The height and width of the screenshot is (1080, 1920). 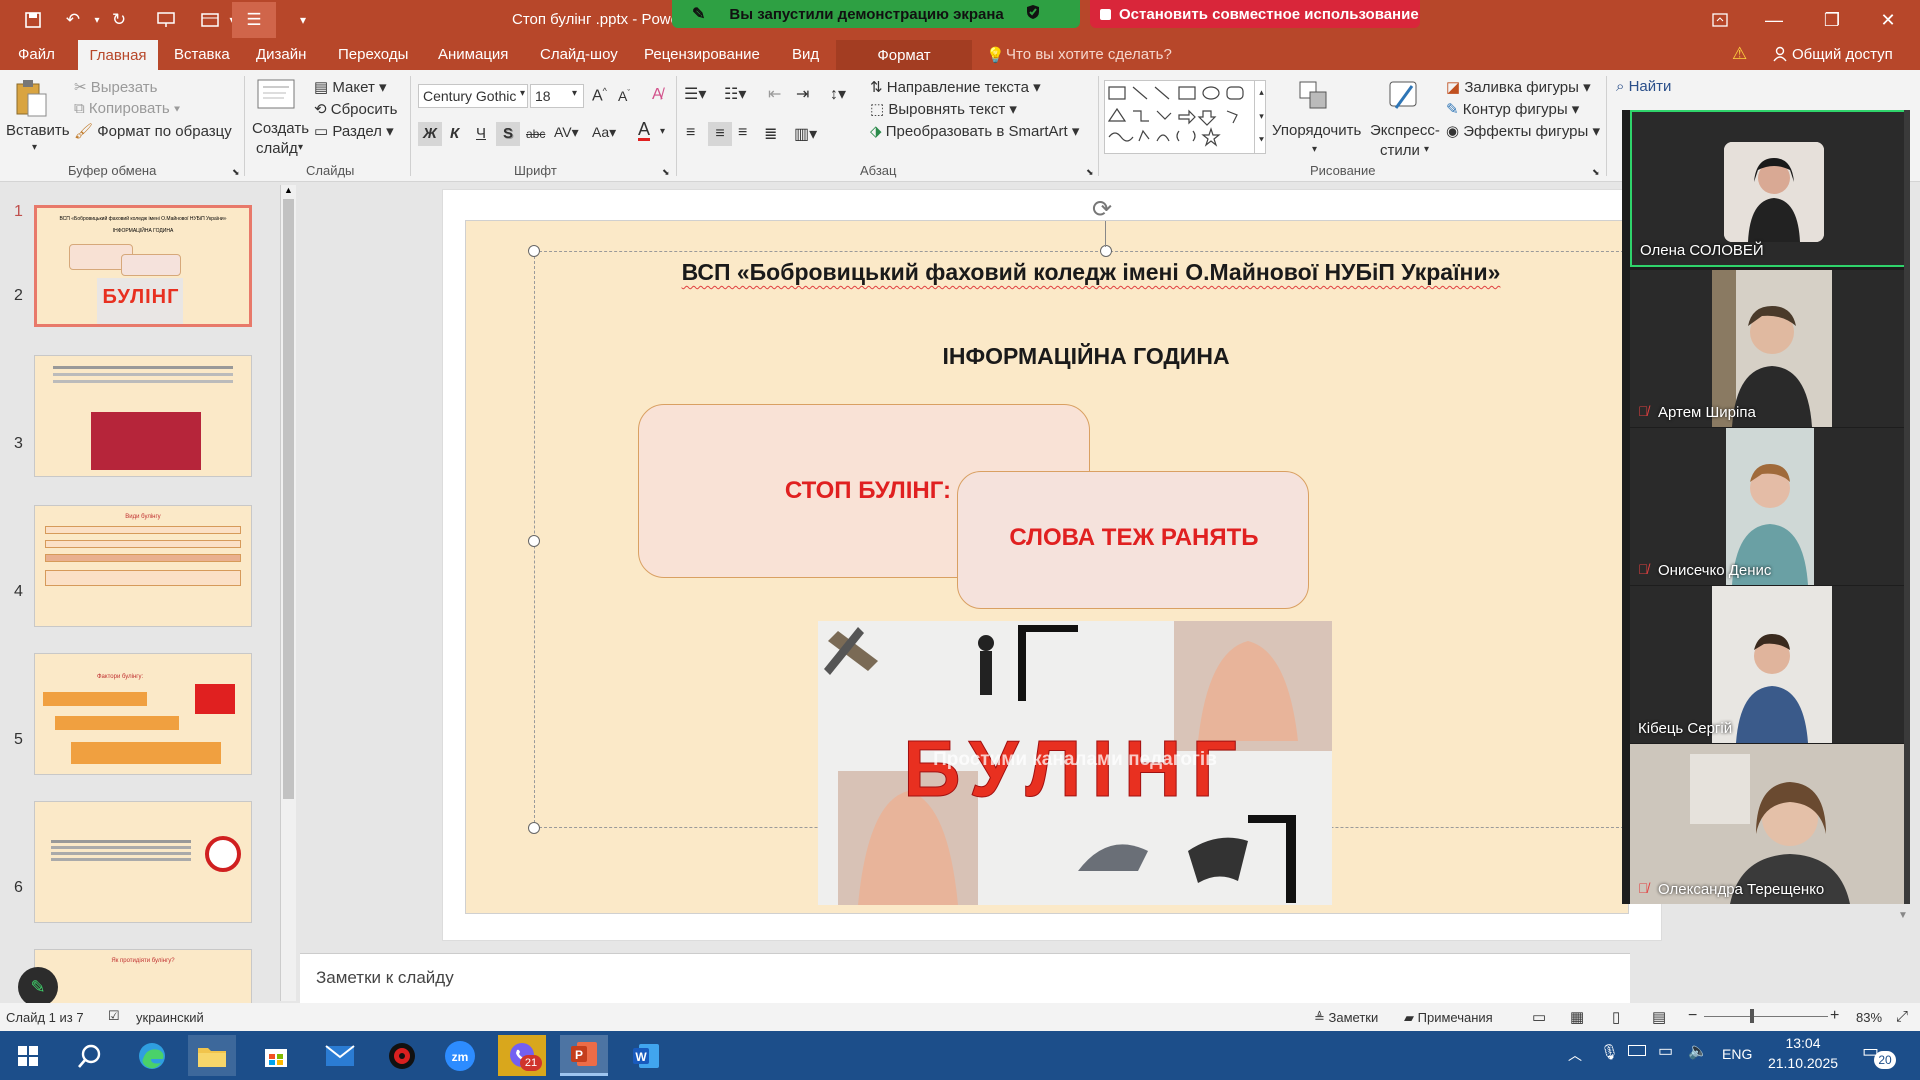 I want to click on mail-icon, so click(x=340, y=1055).